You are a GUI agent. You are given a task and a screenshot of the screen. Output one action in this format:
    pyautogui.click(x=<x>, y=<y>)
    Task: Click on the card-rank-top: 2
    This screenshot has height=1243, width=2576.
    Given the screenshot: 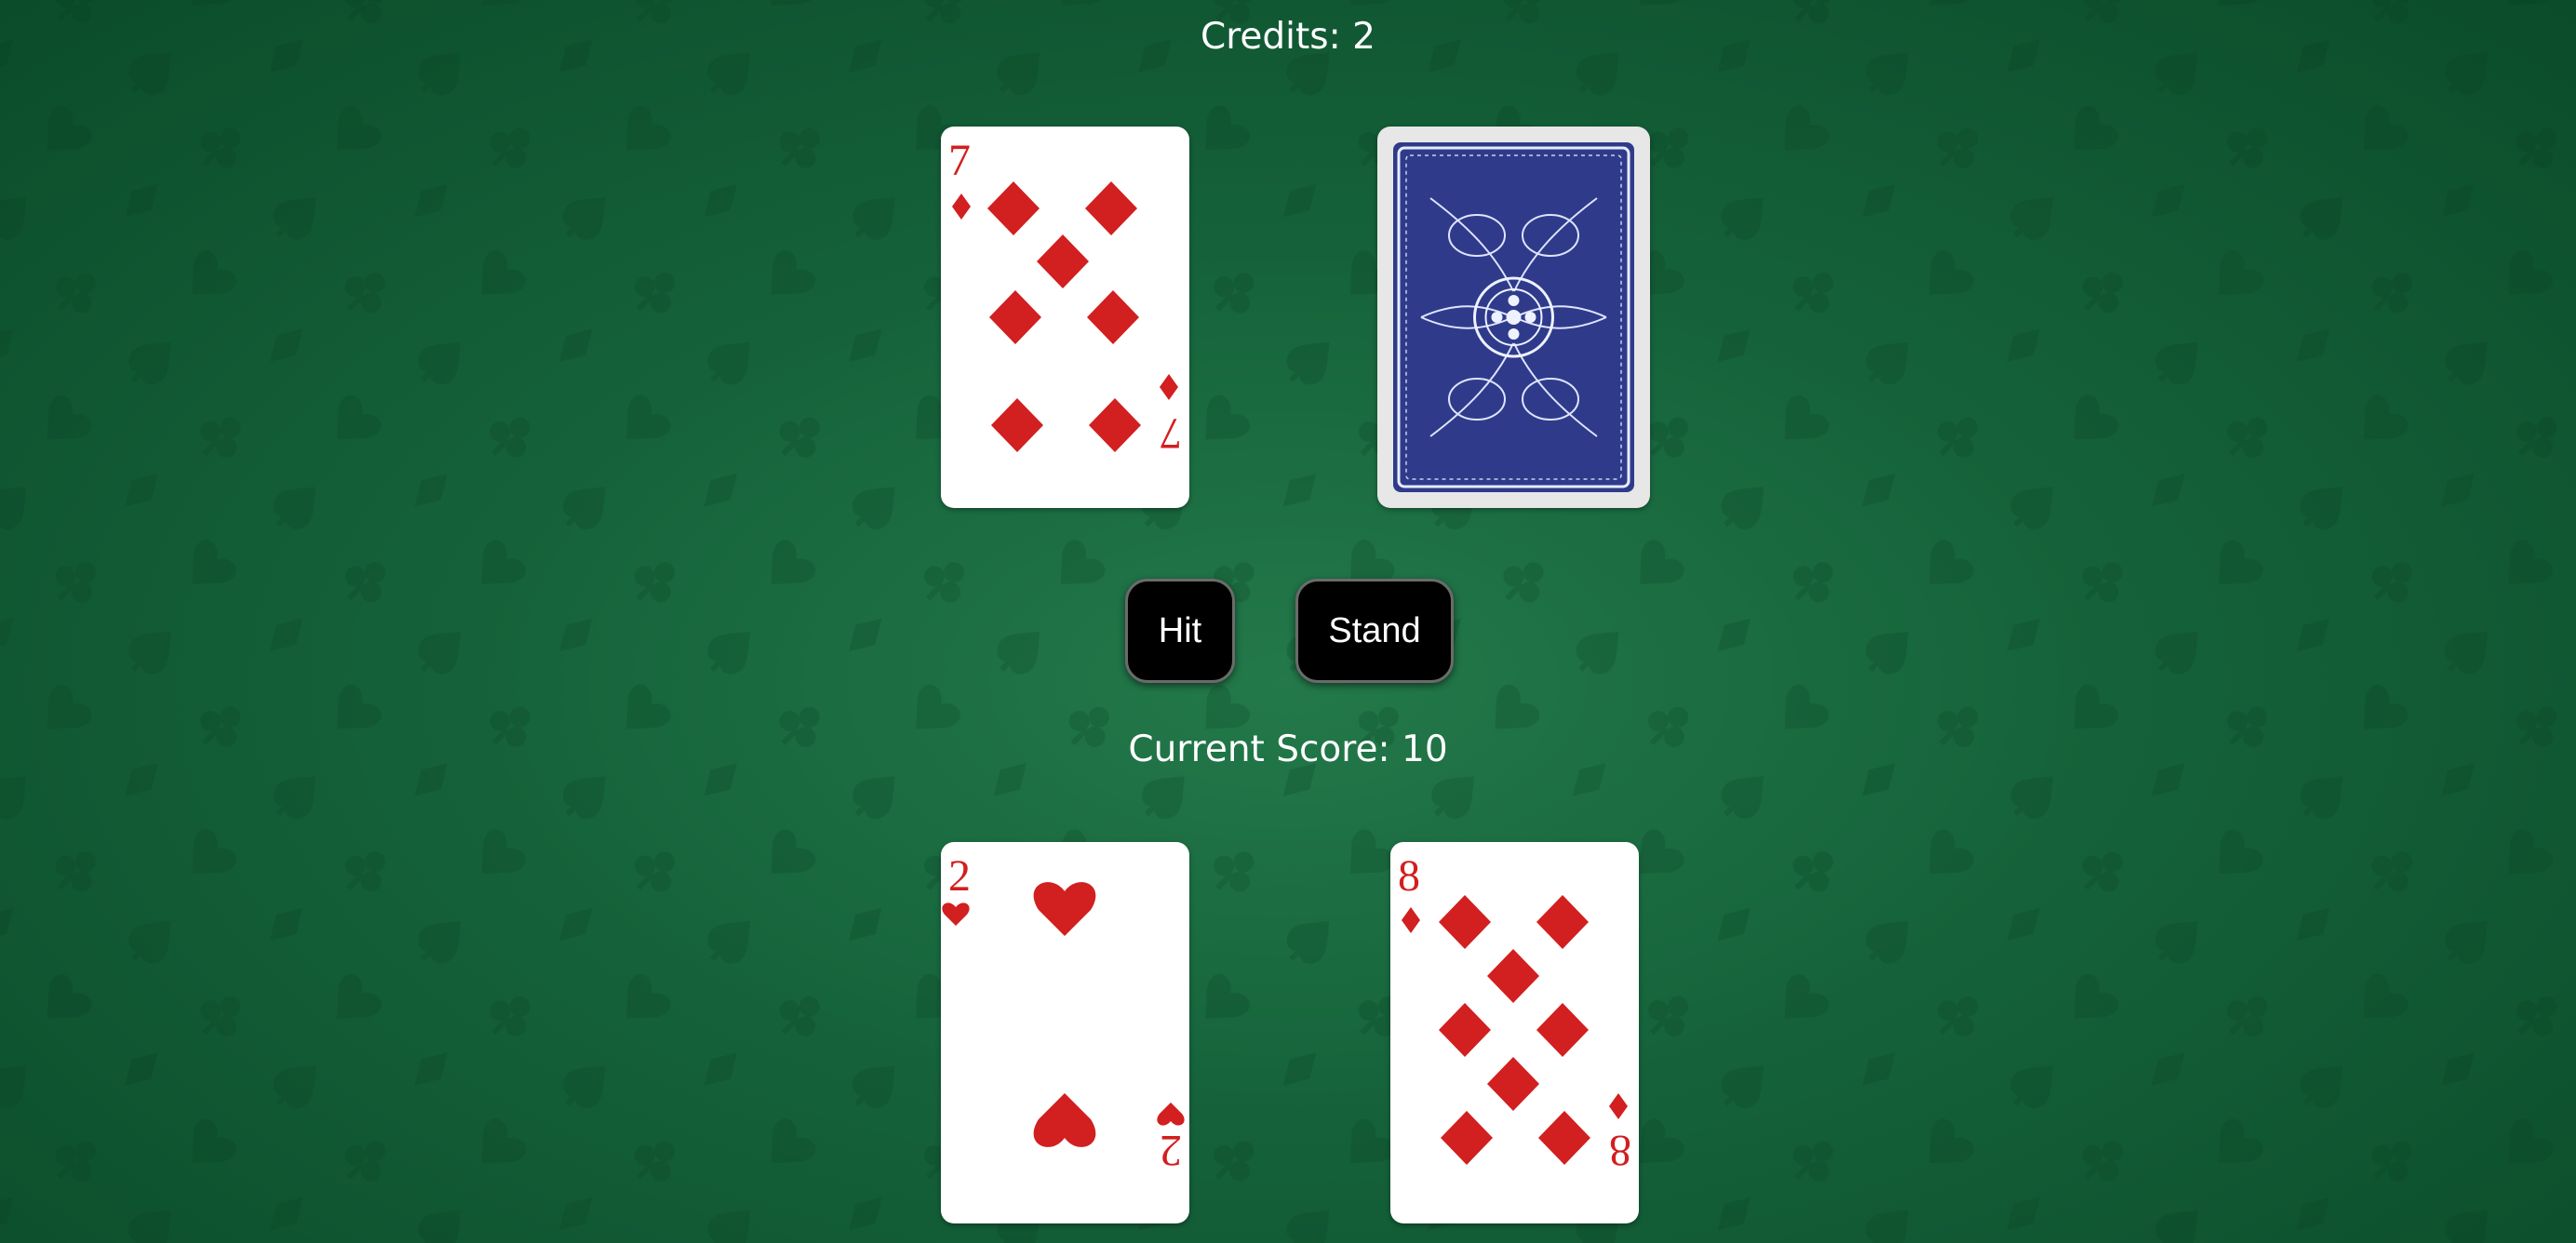 What is the action you would take?
    pyautogui.click(x=959, y=876)
    